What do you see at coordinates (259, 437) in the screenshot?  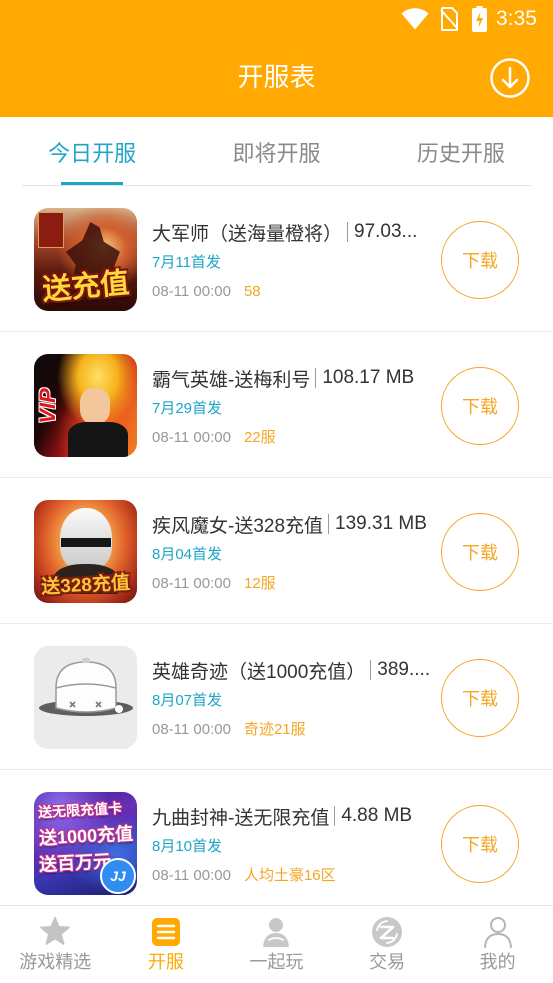 I see `server-name: 22服` at bounding box center [259, 437].